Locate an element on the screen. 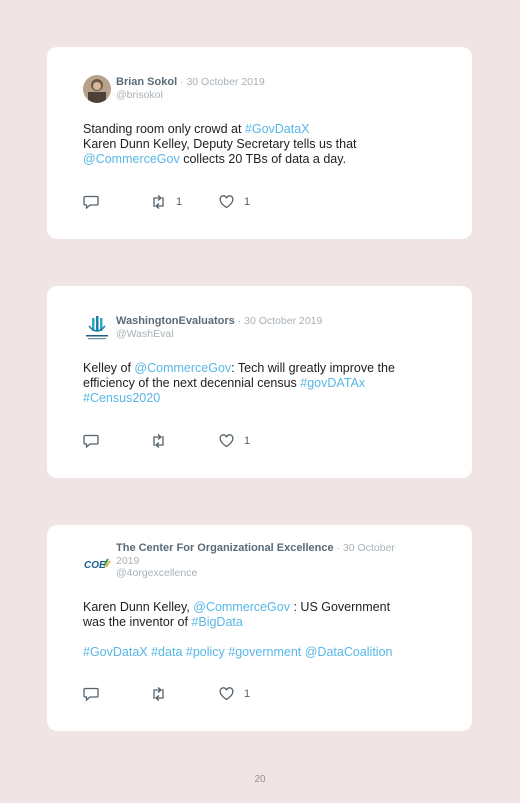  mention-link: @DataCoalition is located at coordinates (349, 652).